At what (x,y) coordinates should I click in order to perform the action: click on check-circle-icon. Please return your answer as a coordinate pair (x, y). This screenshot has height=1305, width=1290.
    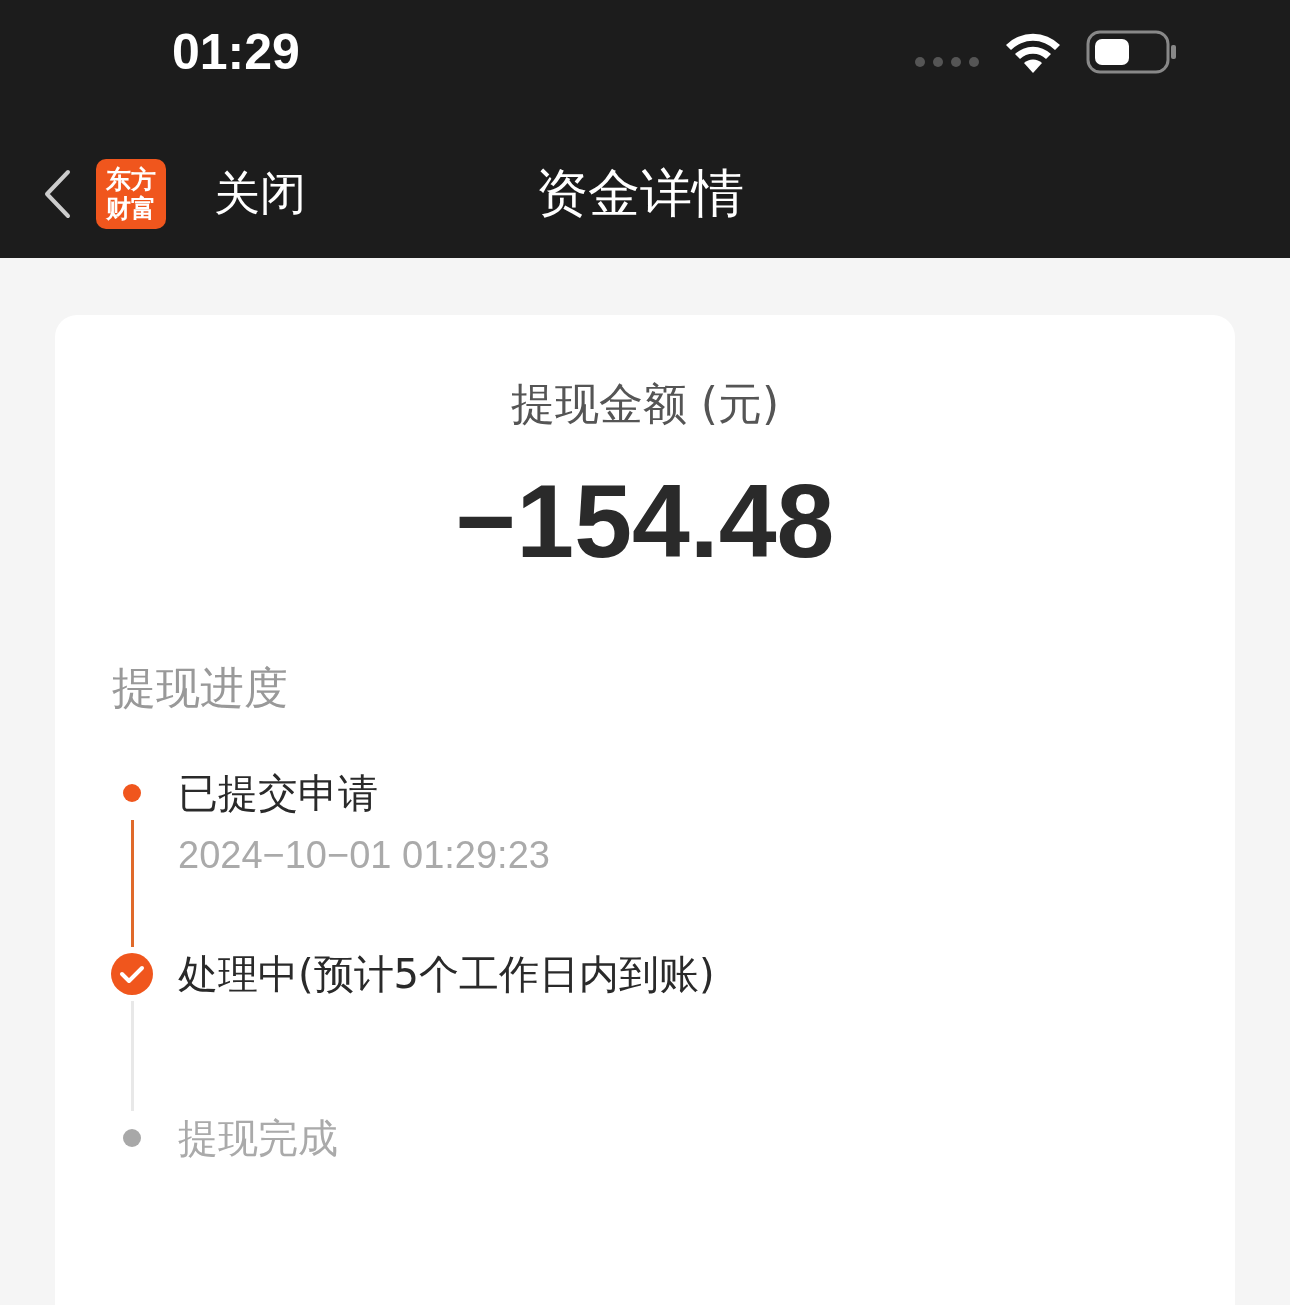
    Looking at the image, I should click on (132, 974).